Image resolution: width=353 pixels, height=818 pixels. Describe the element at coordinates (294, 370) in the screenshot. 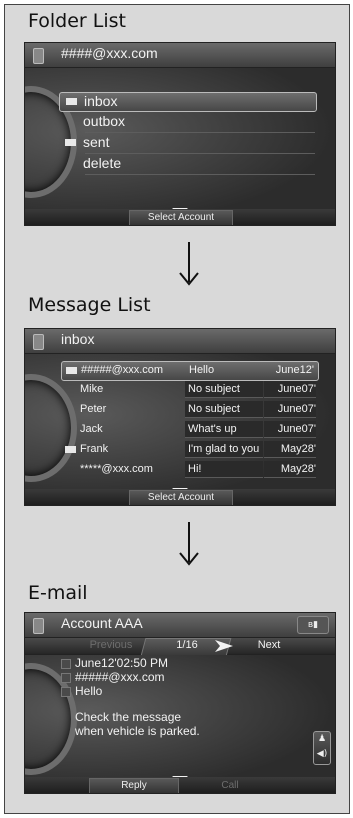

I see `message-date: June12'` at that location.